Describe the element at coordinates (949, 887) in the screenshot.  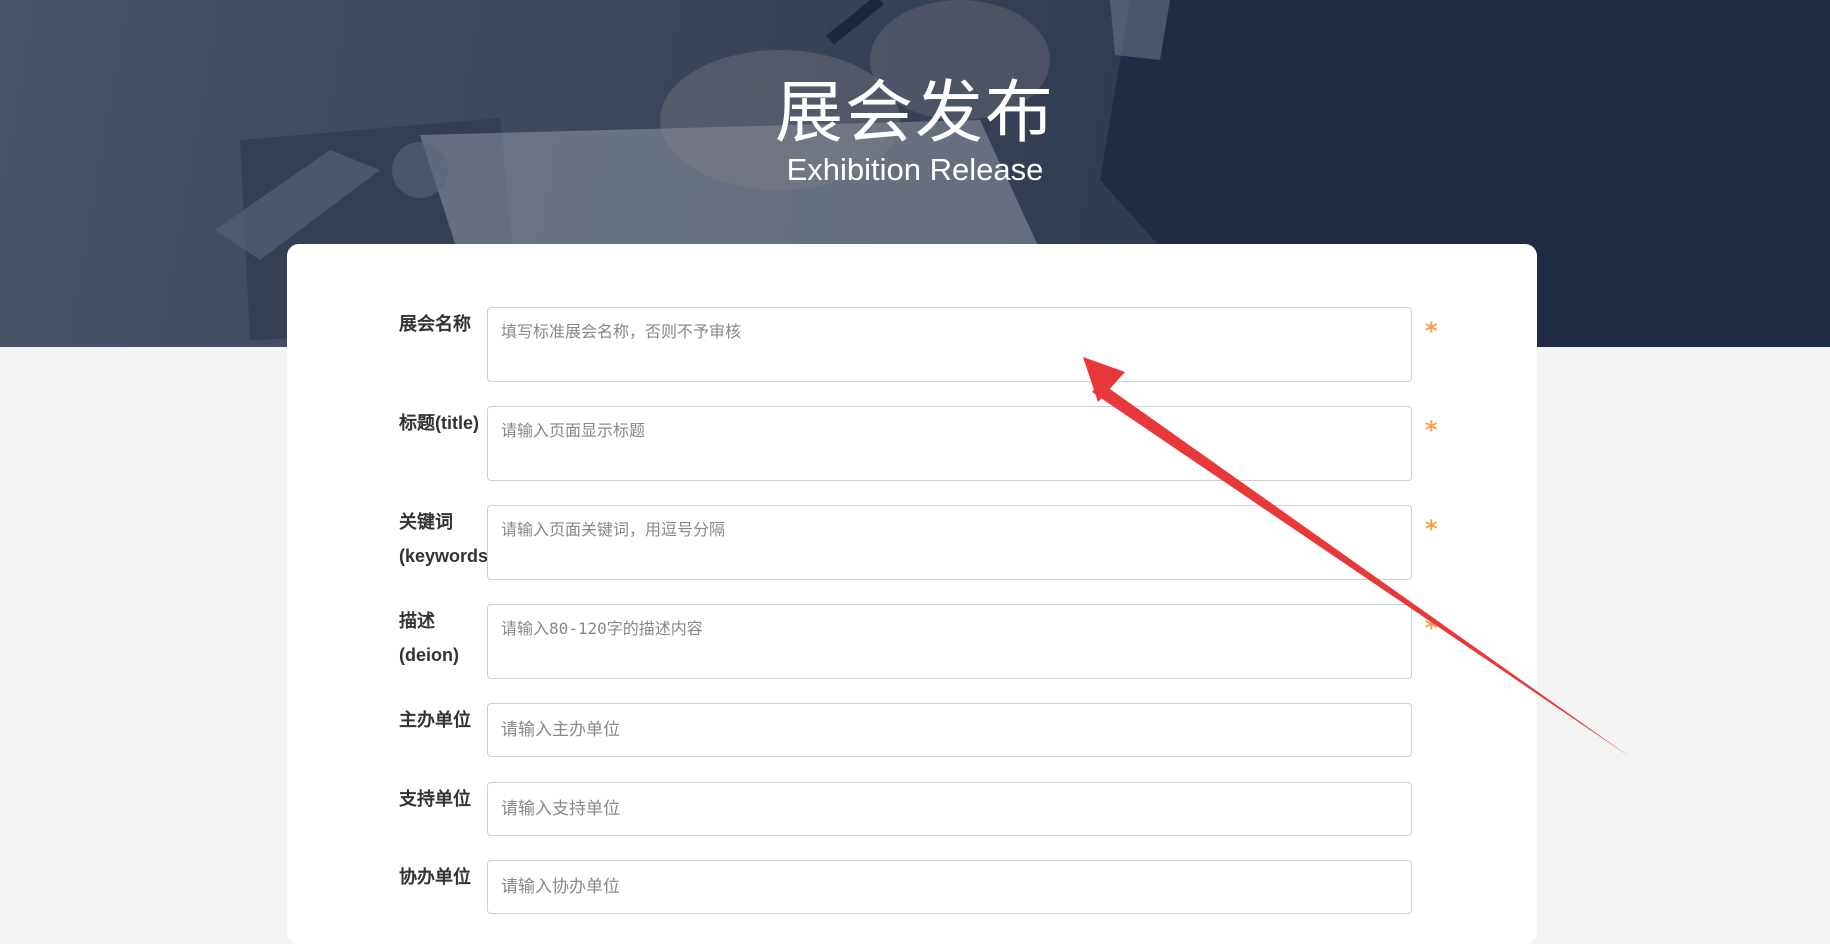
I see `co-organizer-input` at that location.